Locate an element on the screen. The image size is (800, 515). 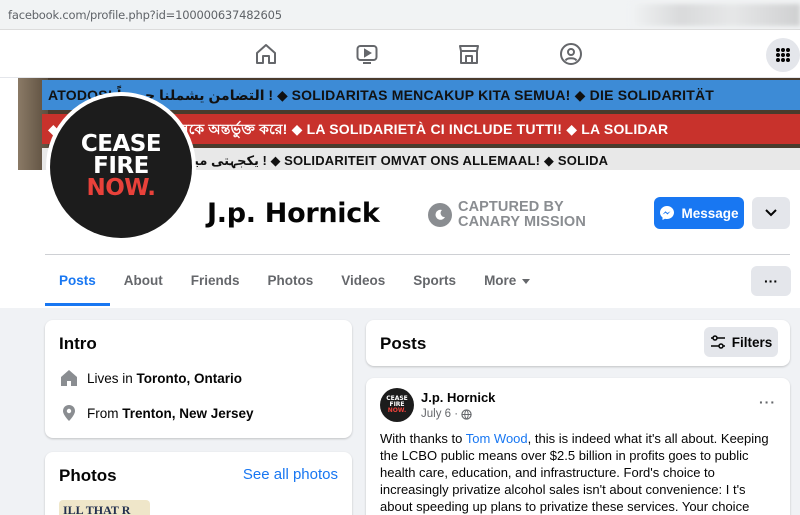
tab-friends: Friends is located at coordinates (215, 281).